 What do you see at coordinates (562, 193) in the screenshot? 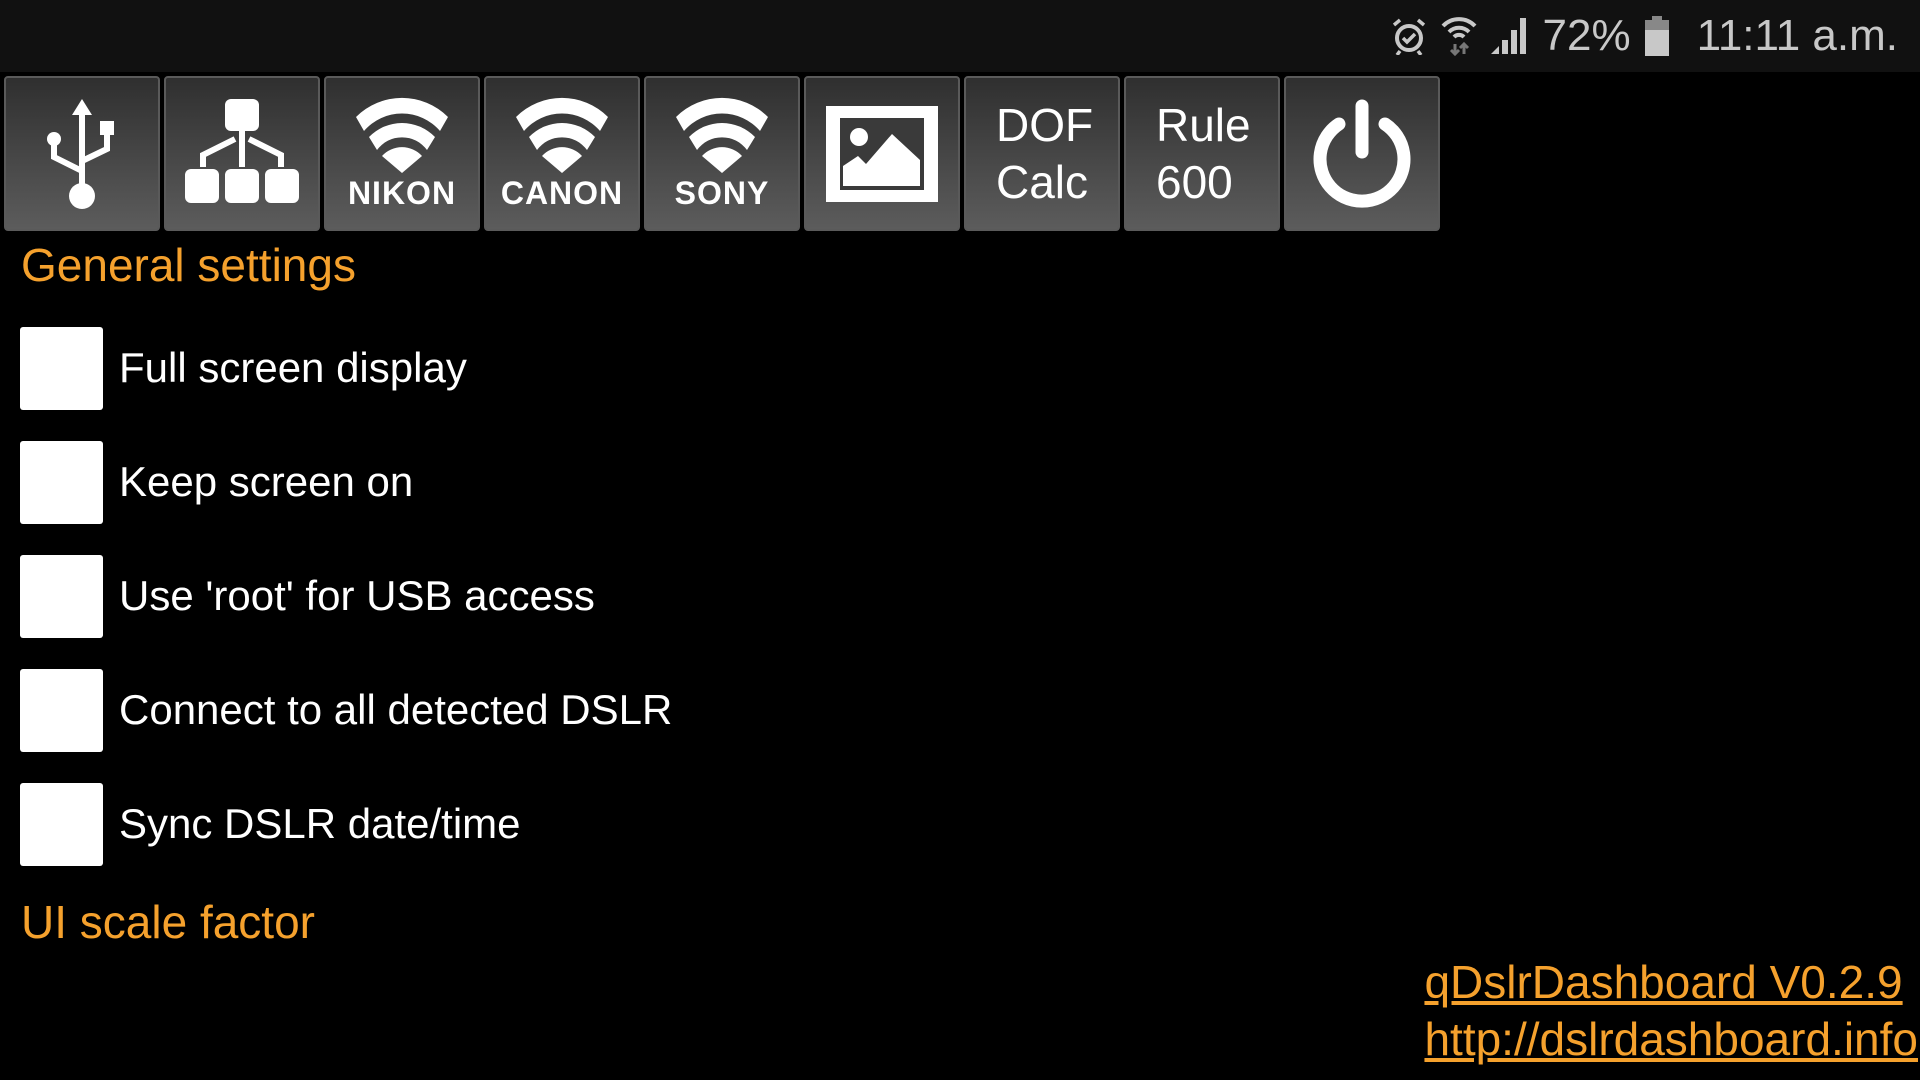
I see `canon-label: CANON` at bounding box center [562, 193].